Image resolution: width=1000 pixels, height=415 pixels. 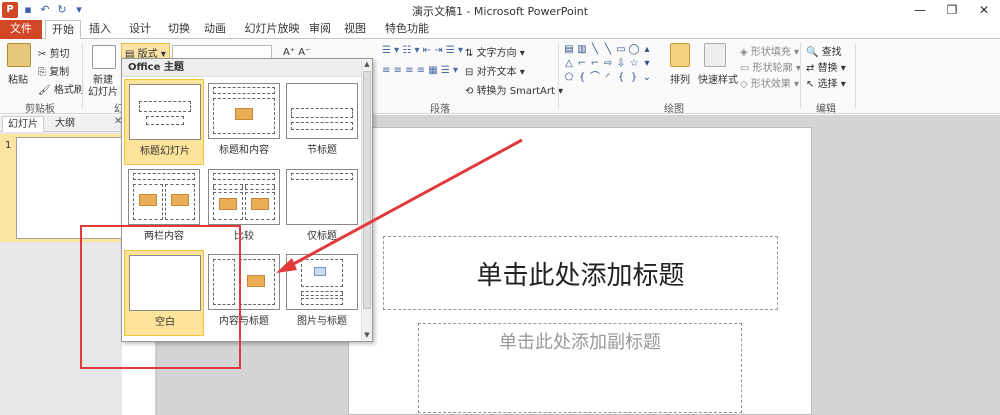 I want to click on tab-slides: 幻灯片, so click(x=23, y=124).